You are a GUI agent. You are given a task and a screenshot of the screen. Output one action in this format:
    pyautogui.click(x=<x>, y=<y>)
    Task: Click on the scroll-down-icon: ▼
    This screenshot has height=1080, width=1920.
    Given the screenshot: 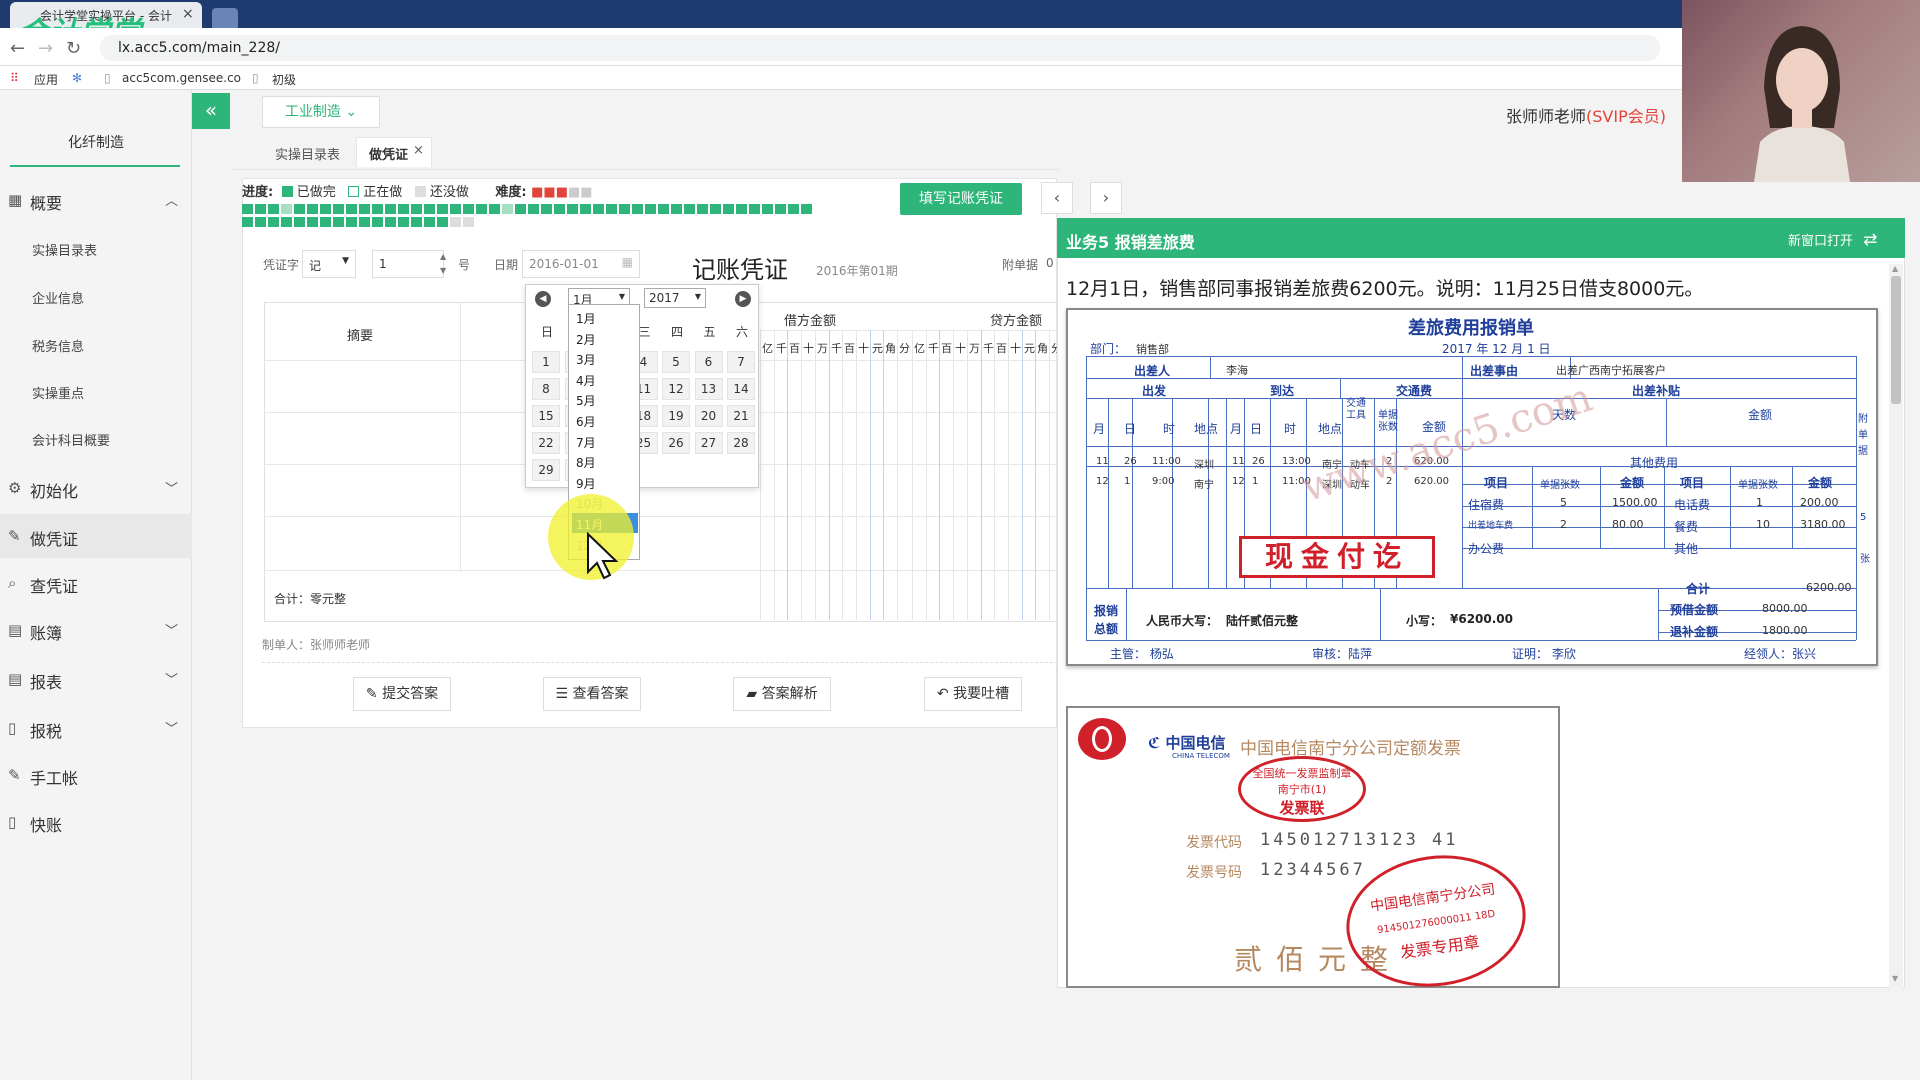 What is the action you would take?
    pyautogui.click(x=1895, y=978)
    